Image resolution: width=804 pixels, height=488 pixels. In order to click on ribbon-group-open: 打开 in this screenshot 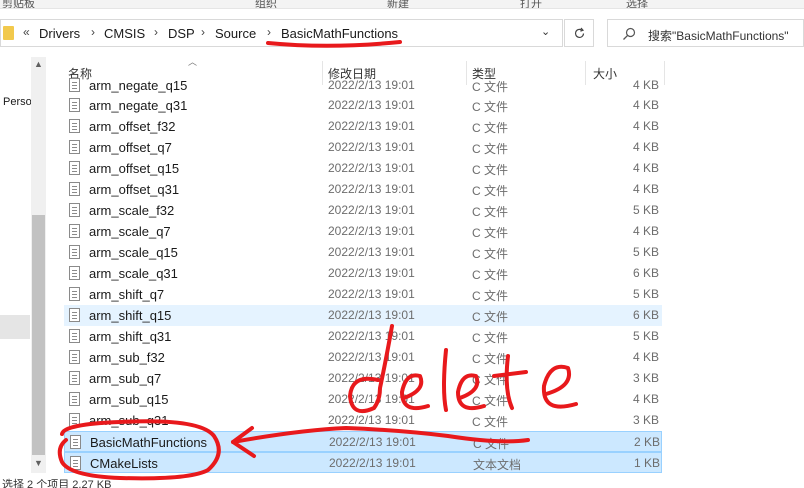, I will do `click(531, 4)`.